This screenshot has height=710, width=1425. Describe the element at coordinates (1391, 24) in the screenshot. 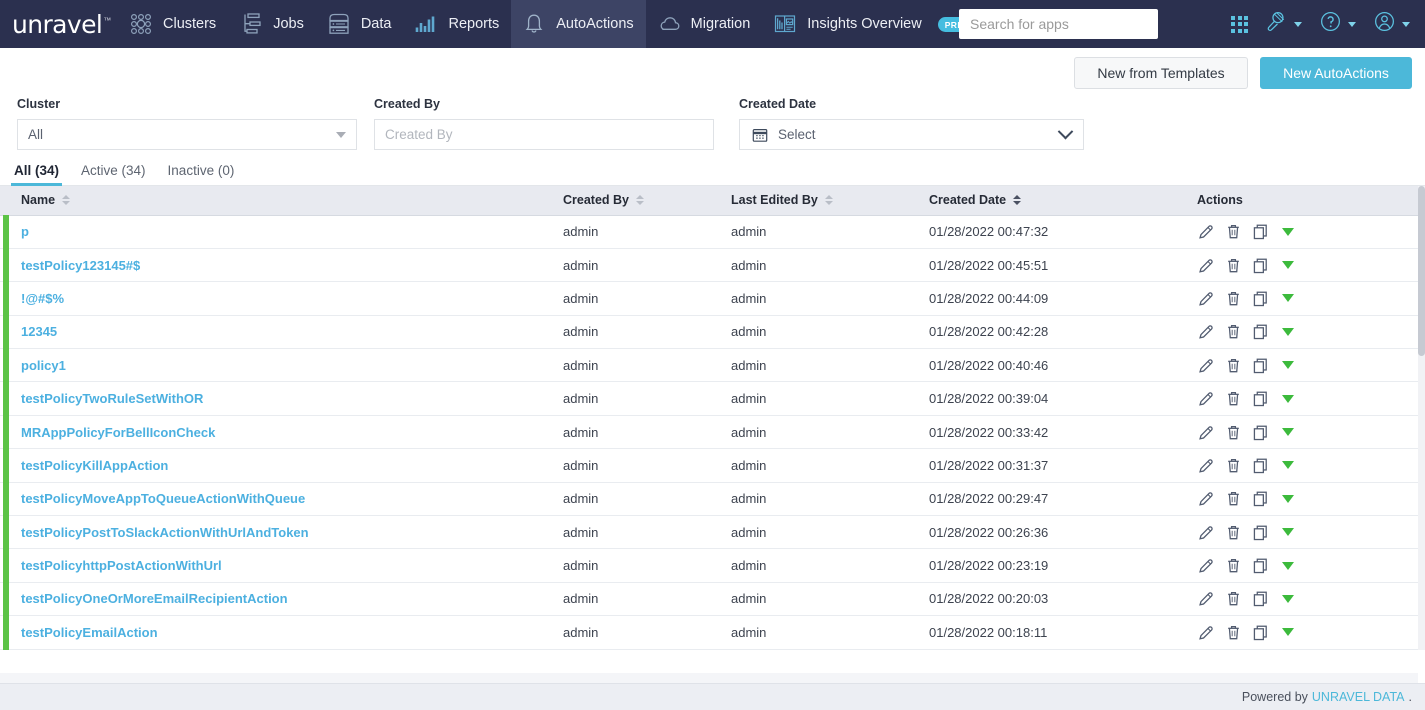

I see `user-menu-button` at that location.